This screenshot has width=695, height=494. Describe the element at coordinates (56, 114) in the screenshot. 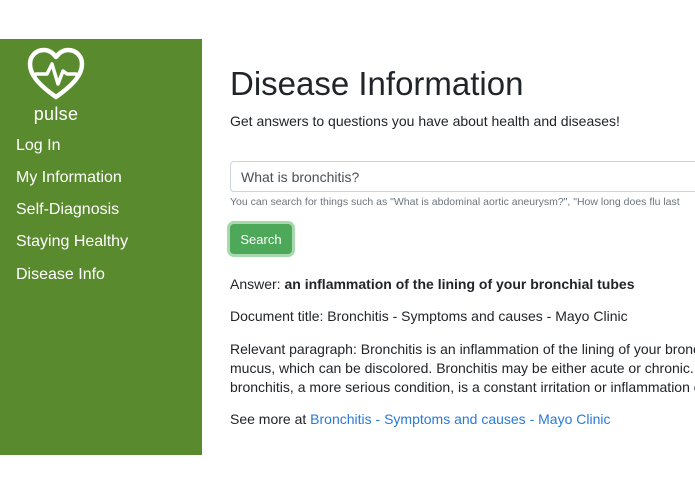

I see `logo-text: pulse` at that location.